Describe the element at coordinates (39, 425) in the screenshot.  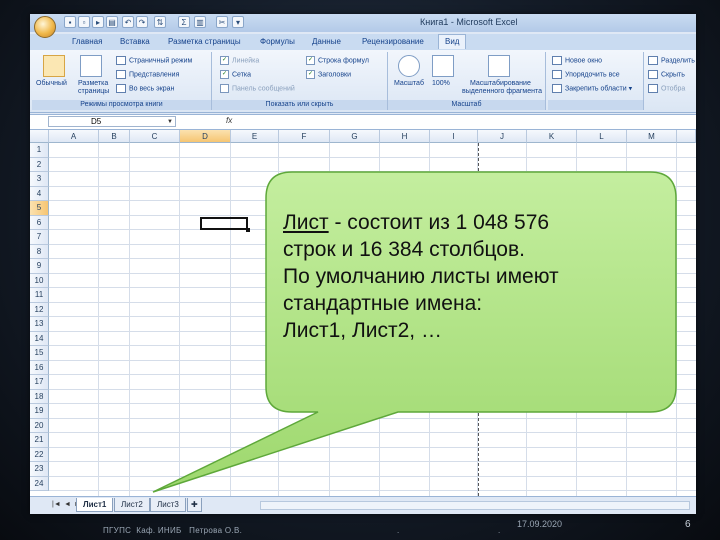
I see `row-header-20: 20` at that location.